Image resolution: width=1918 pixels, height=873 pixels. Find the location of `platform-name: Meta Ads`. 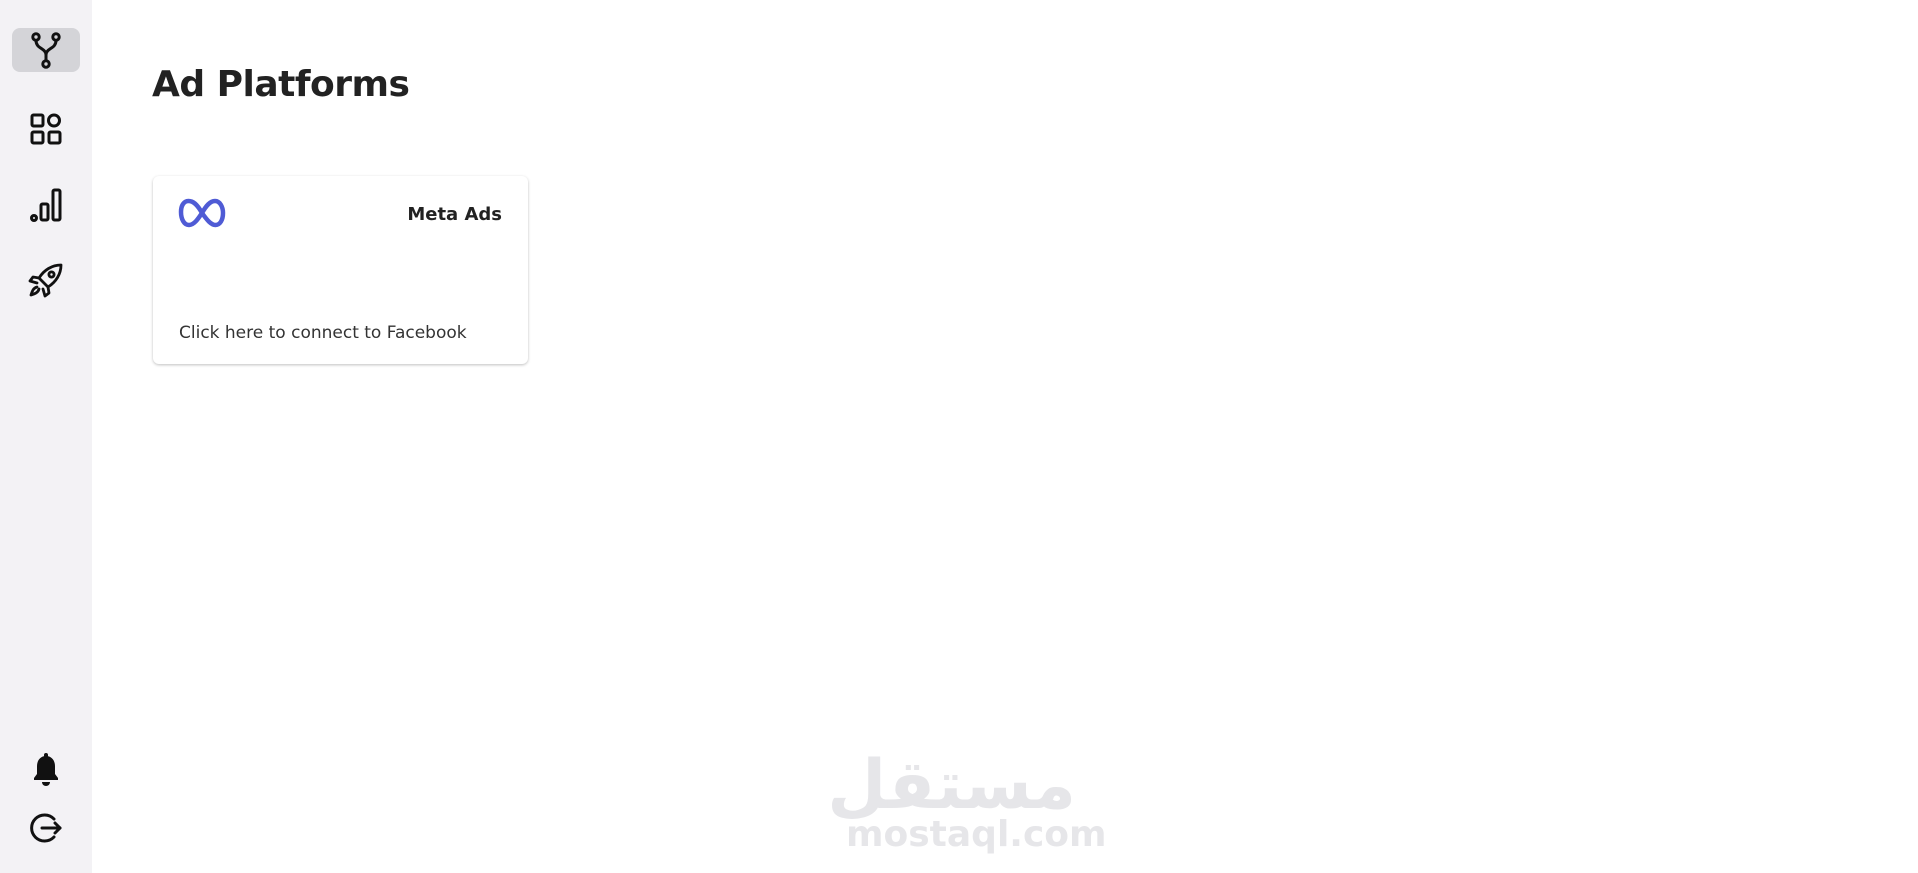

platform-name: Meta Ads is located at coordinates (454, 214).